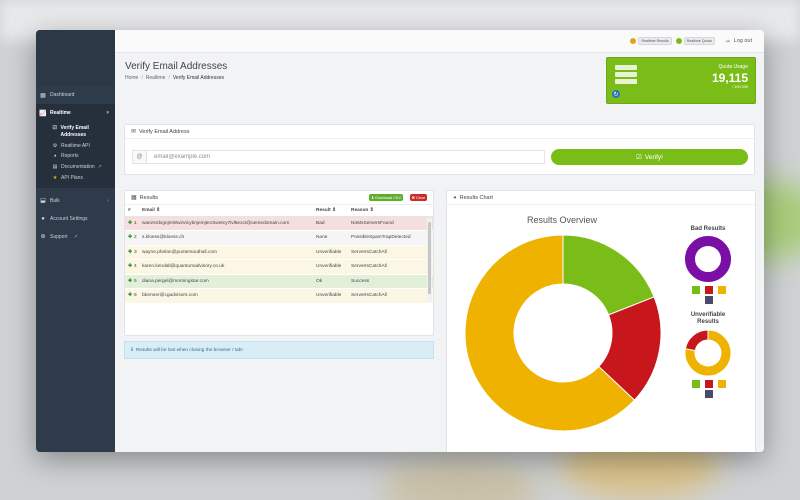 Image resolution: width=800 pixels, height=500 pixels. What do you see at coordinates (198, 78) in the screenshot?
I see `breadcrumb-current: Verify Email Addresses` at bounding box center [198, 78].